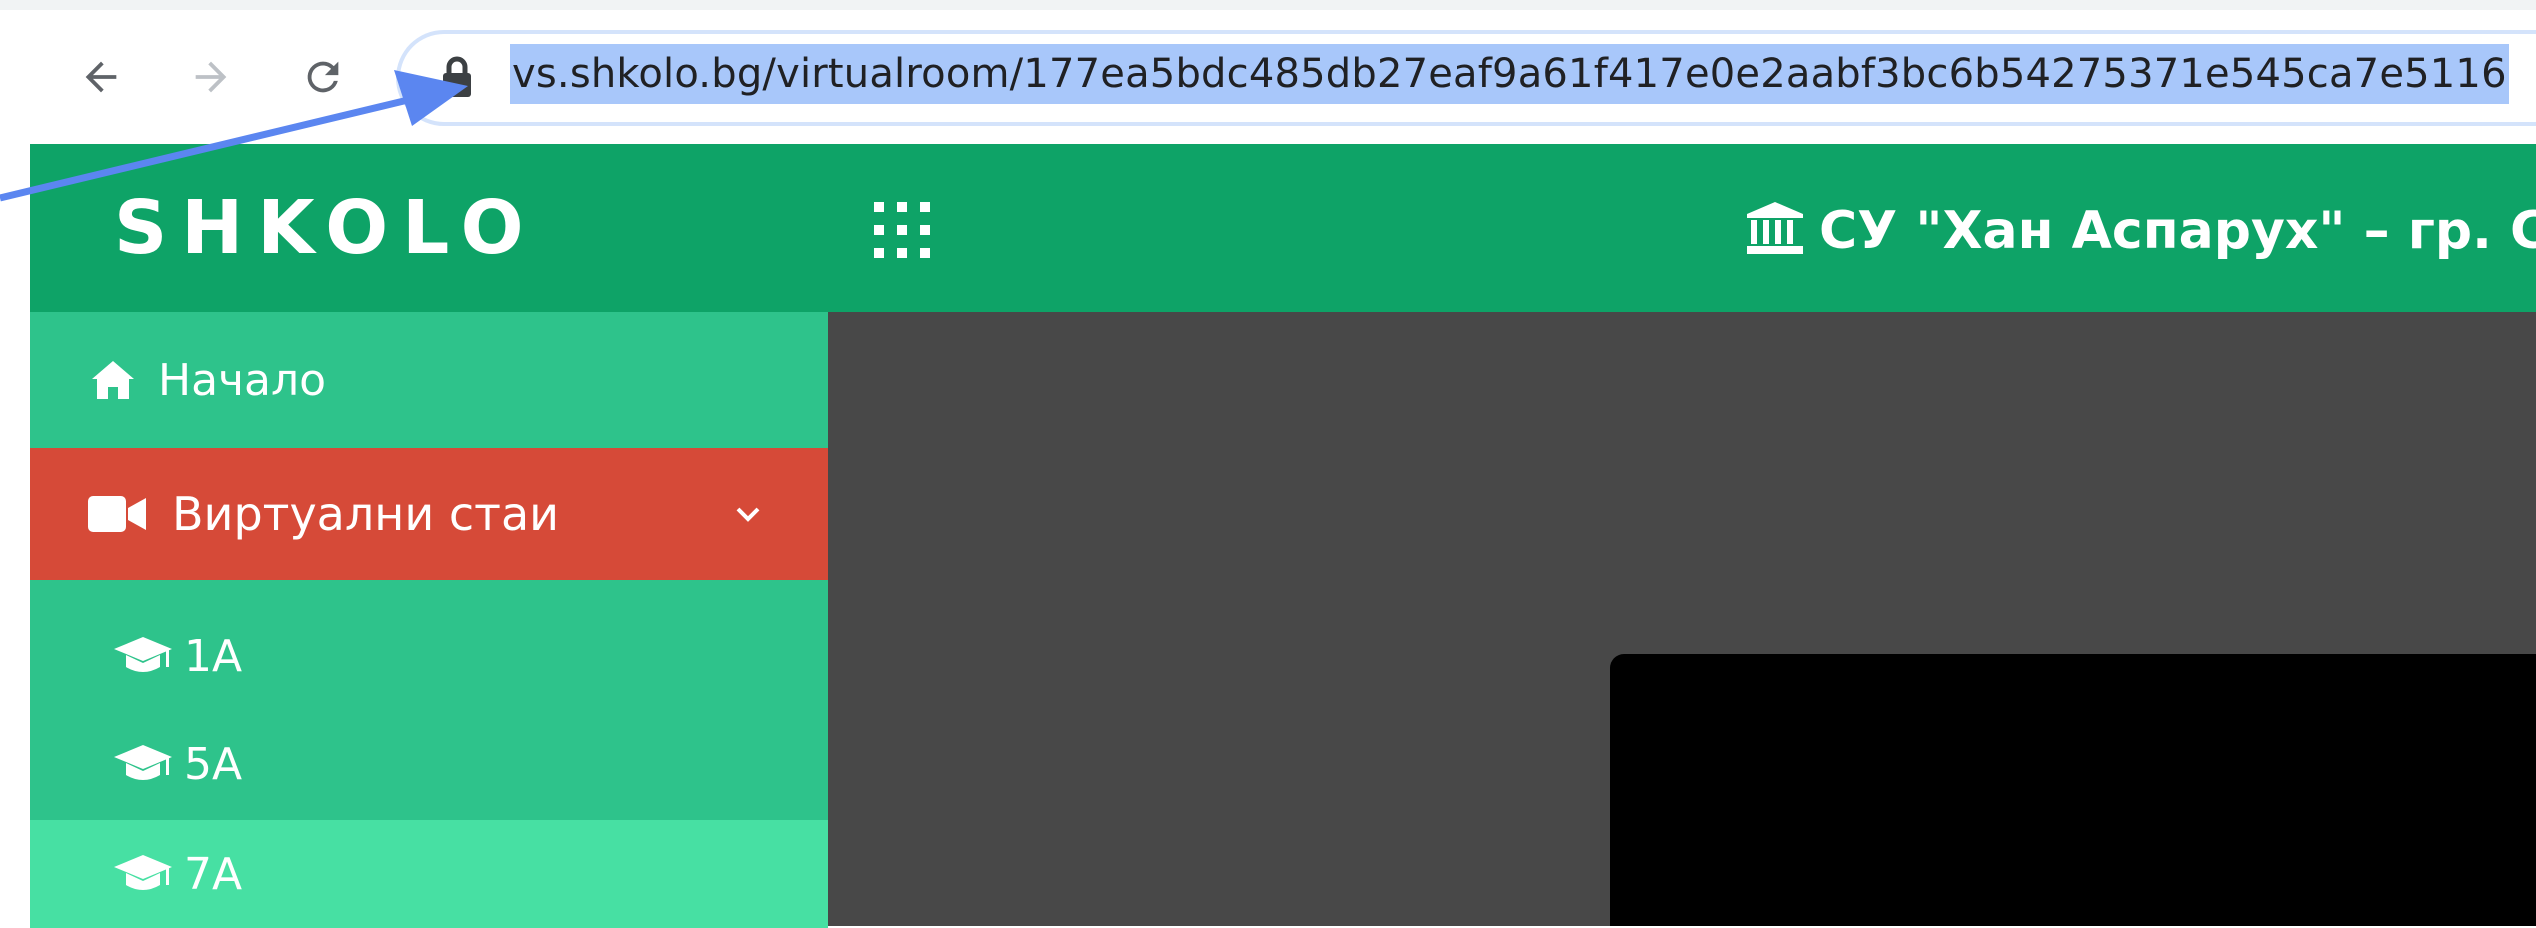  What do you see at coordinates (2073, 790) in the screenshot?
I see `video-frame` at bounding box center [2073, 790].